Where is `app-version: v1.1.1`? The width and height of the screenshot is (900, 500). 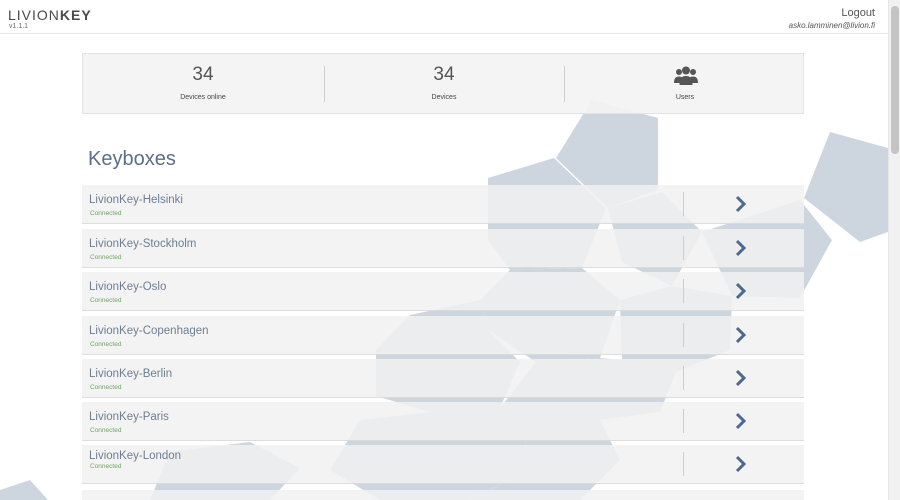
app-version: v1.1.1 is located at coordinates (19, 26).